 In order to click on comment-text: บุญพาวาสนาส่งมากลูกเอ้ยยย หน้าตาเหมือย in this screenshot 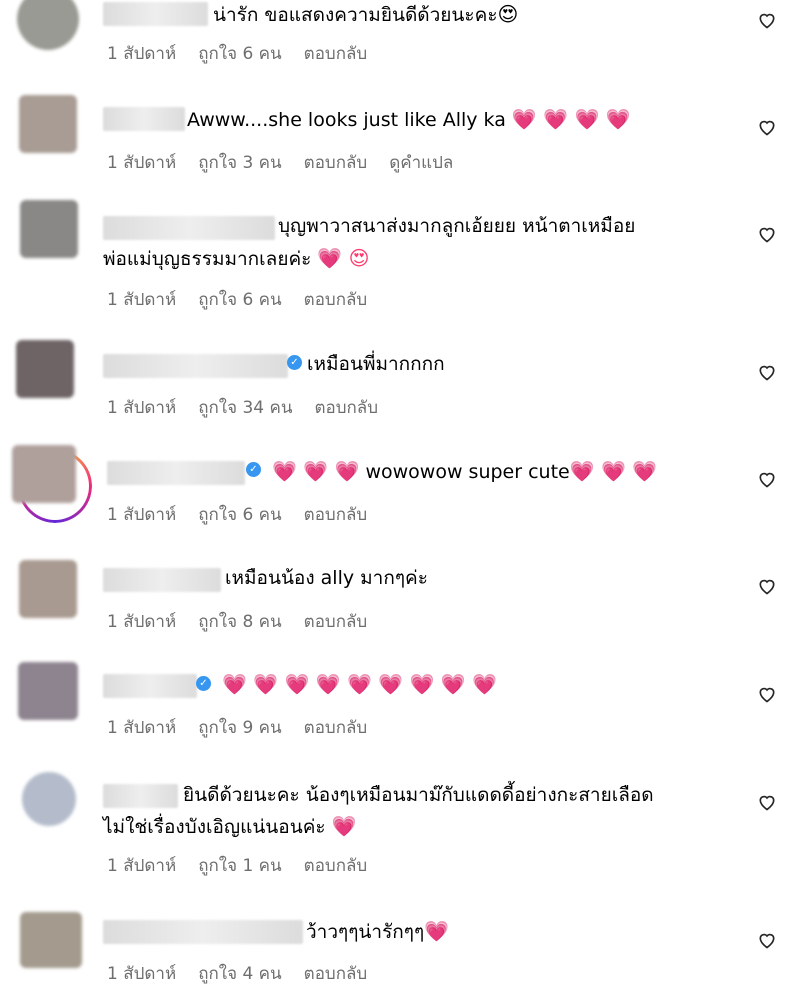, I will do `click(457, 226)`.